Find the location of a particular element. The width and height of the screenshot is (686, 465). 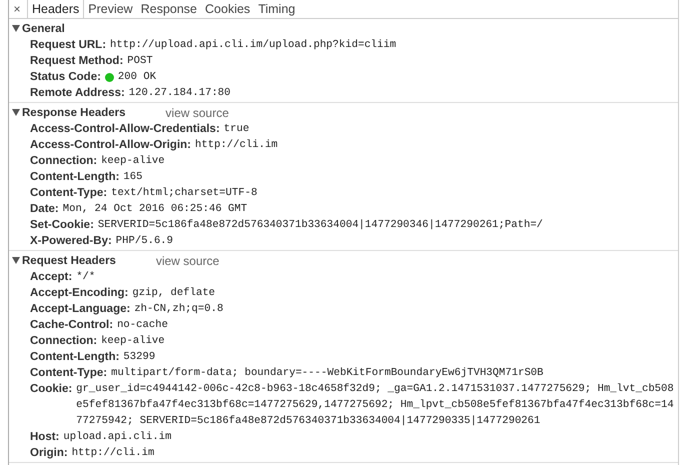

header-name: Accept: is located at coordinates (51, 277).